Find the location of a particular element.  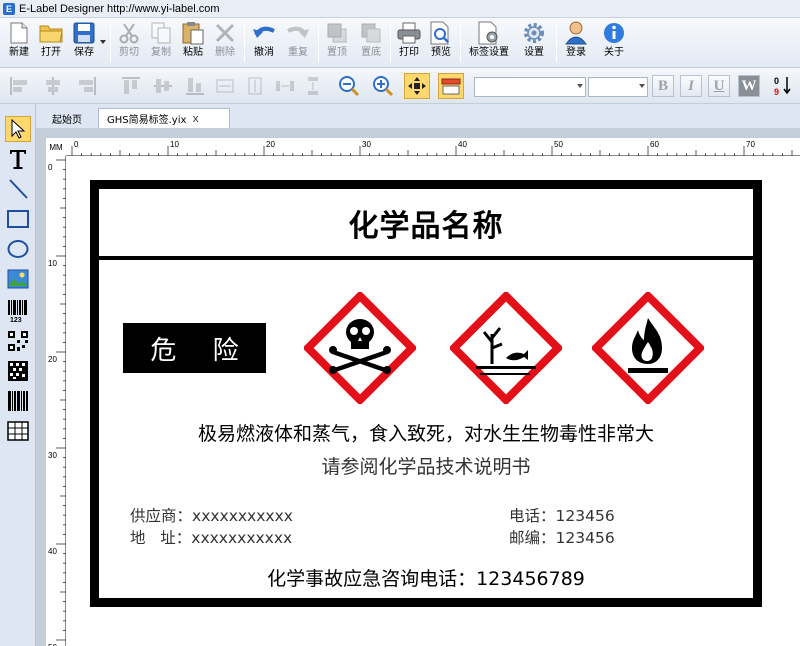

login-button: 登录 is located at coordinates (576, 43).